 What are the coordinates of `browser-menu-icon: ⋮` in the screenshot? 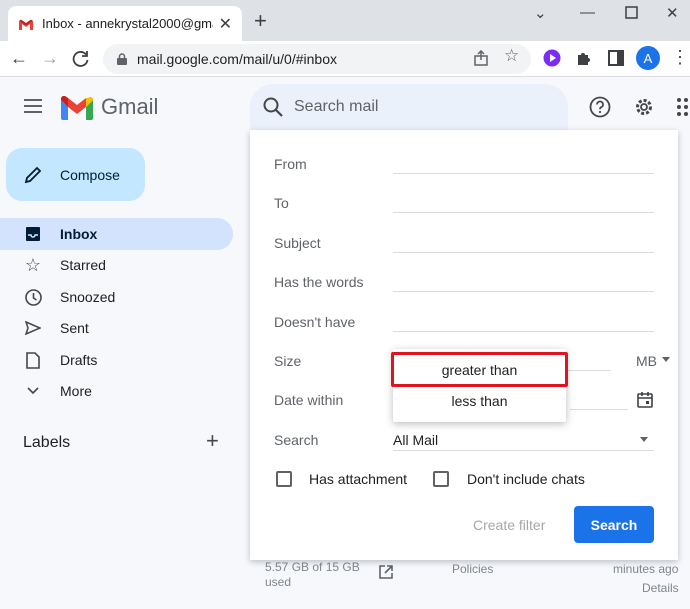 It's located at (680, 57).